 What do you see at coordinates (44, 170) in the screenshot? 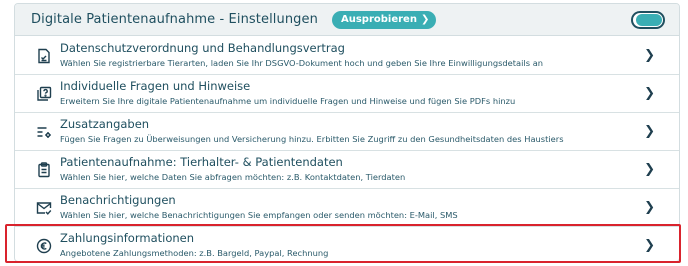
I see `clipboard-icon` at bounding box center [44, 170].